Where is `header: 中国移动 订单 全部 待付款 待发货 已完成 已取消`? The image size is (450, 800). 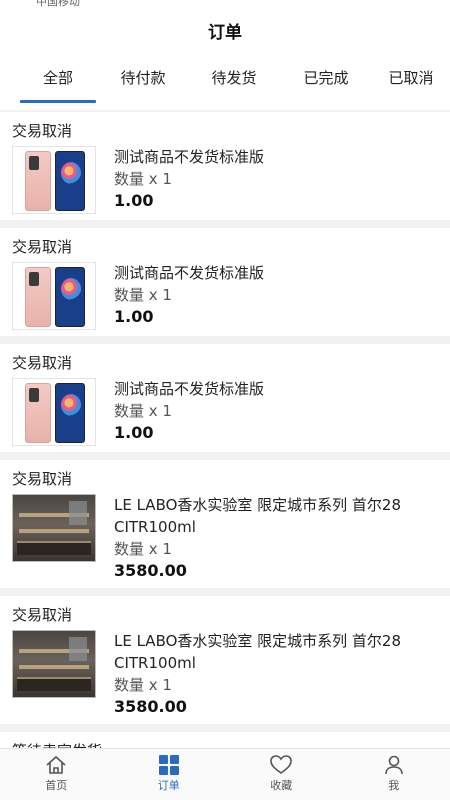
header: 中国移动 订单 全部 待付款 待发货 已完成 已取消 is located at coordinates (225, 55).